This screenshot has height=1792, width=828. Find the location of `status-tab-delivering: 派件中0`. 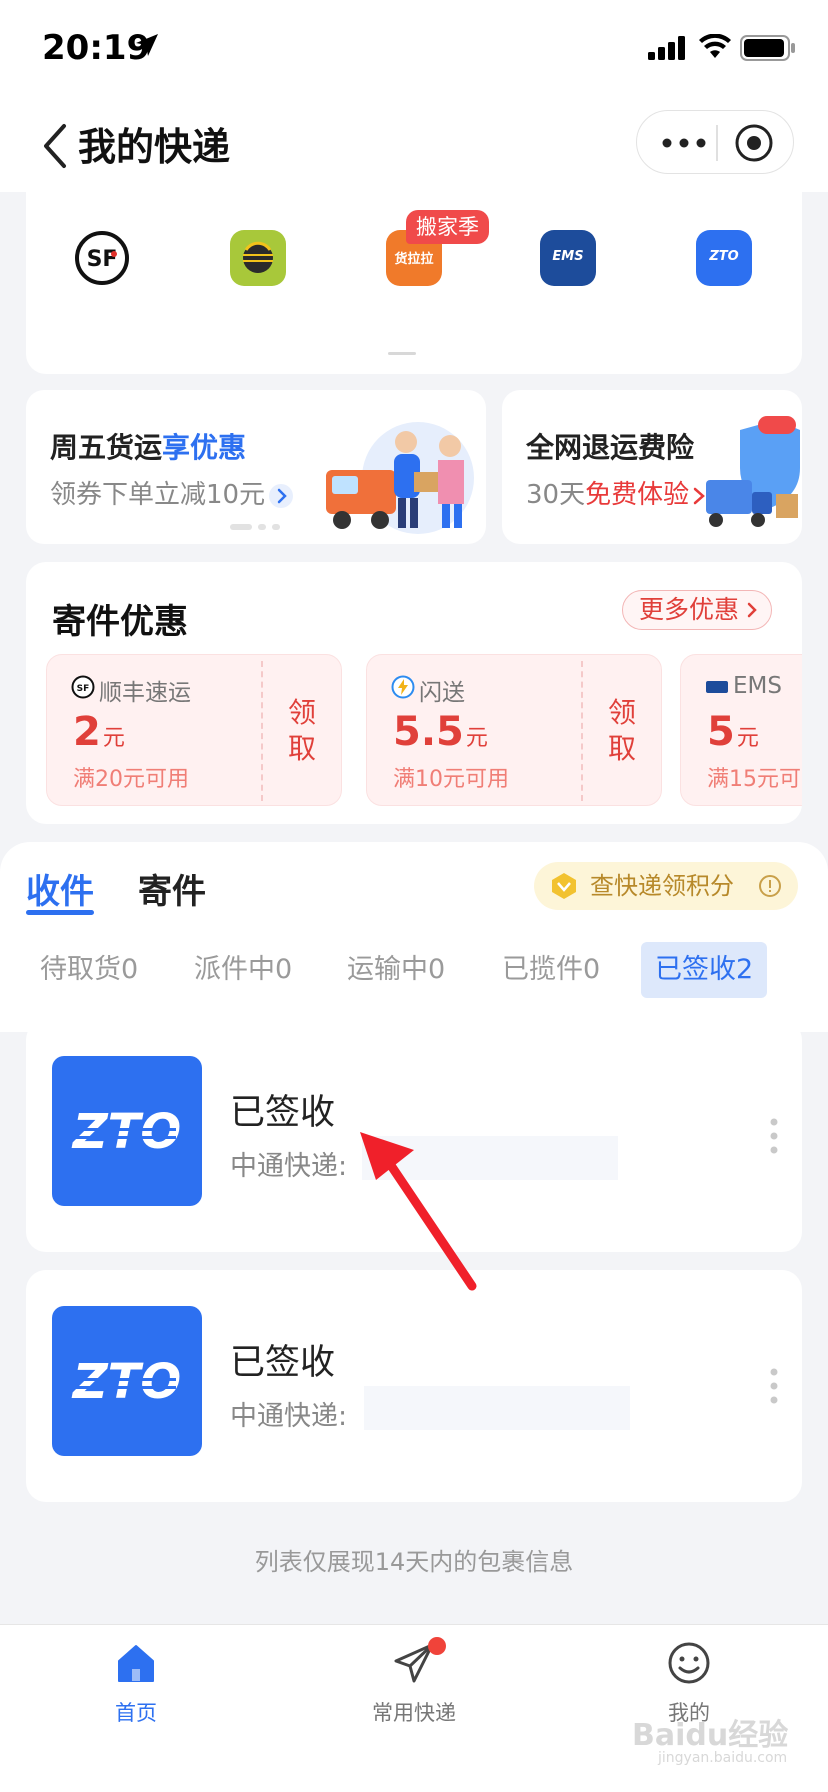

status-tab-delivering: 派件中0 is located at coordinates (243, 970).